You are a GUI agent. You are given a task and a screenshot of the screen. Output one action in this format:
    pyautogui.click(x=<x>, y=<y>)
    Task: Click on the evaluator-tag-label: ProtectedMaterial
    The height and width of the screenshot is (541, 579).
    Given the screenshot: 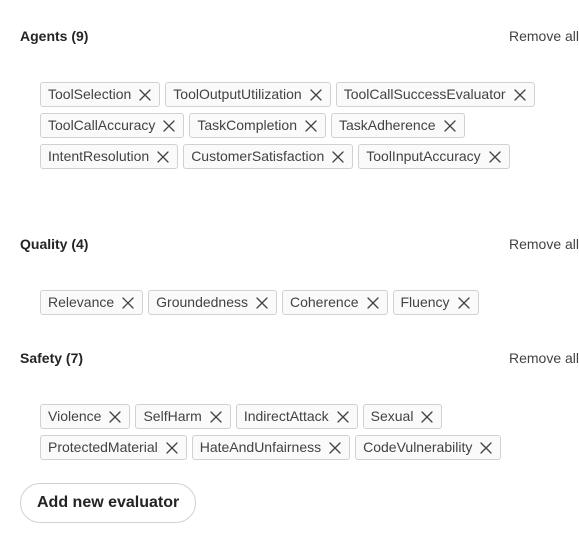 What is the action you would take?
    pyautogui.click(x=103, y=447)
    